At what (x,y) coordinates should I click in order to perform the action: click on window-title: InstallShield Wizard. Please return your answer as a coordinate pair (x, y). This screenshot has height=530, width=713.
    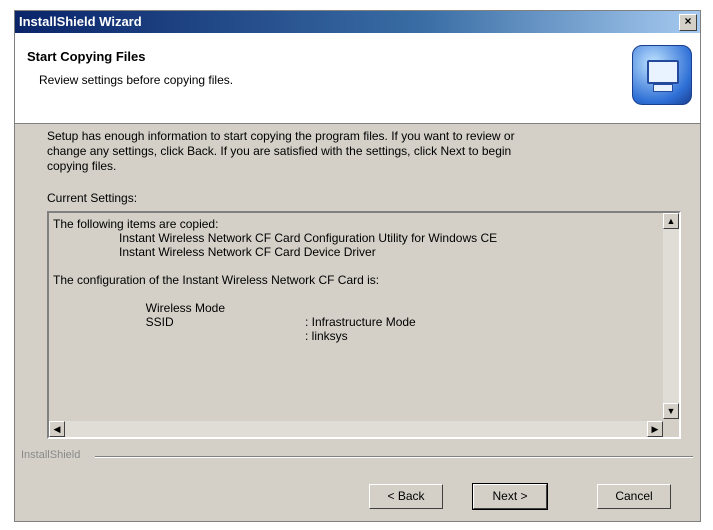
    Looking at the image, I should click on (80, 21).